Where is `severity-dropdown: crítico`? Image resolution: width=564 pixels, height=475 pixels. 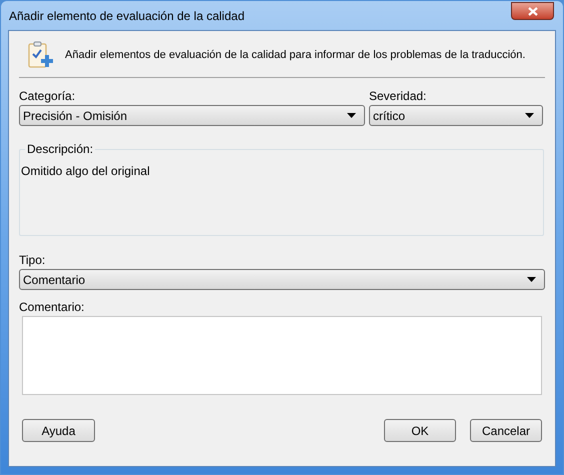
severity-dropdown: crítico is located at coordinates (456, 115).